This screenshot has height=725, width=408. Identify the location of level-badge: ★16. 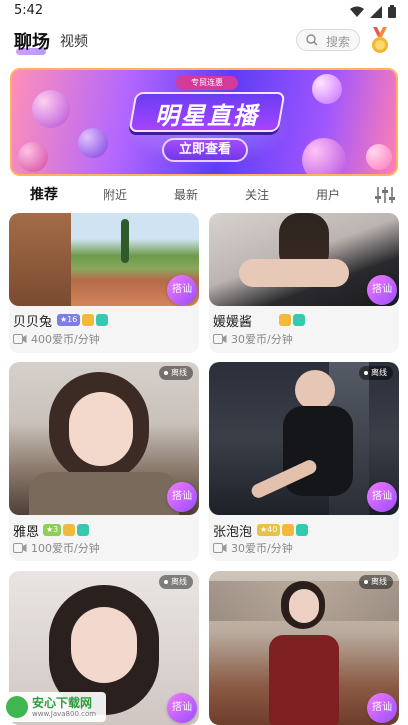
(69, 320).